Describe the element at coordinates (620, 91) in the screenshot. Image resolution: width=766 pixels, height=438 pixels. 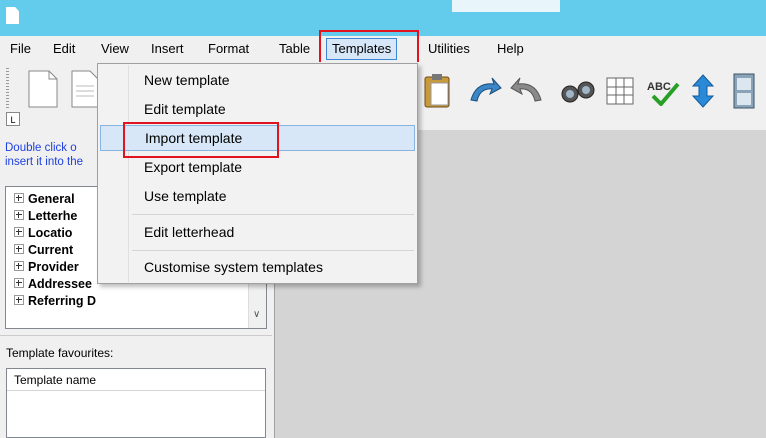
I see `table-icon` at that location.